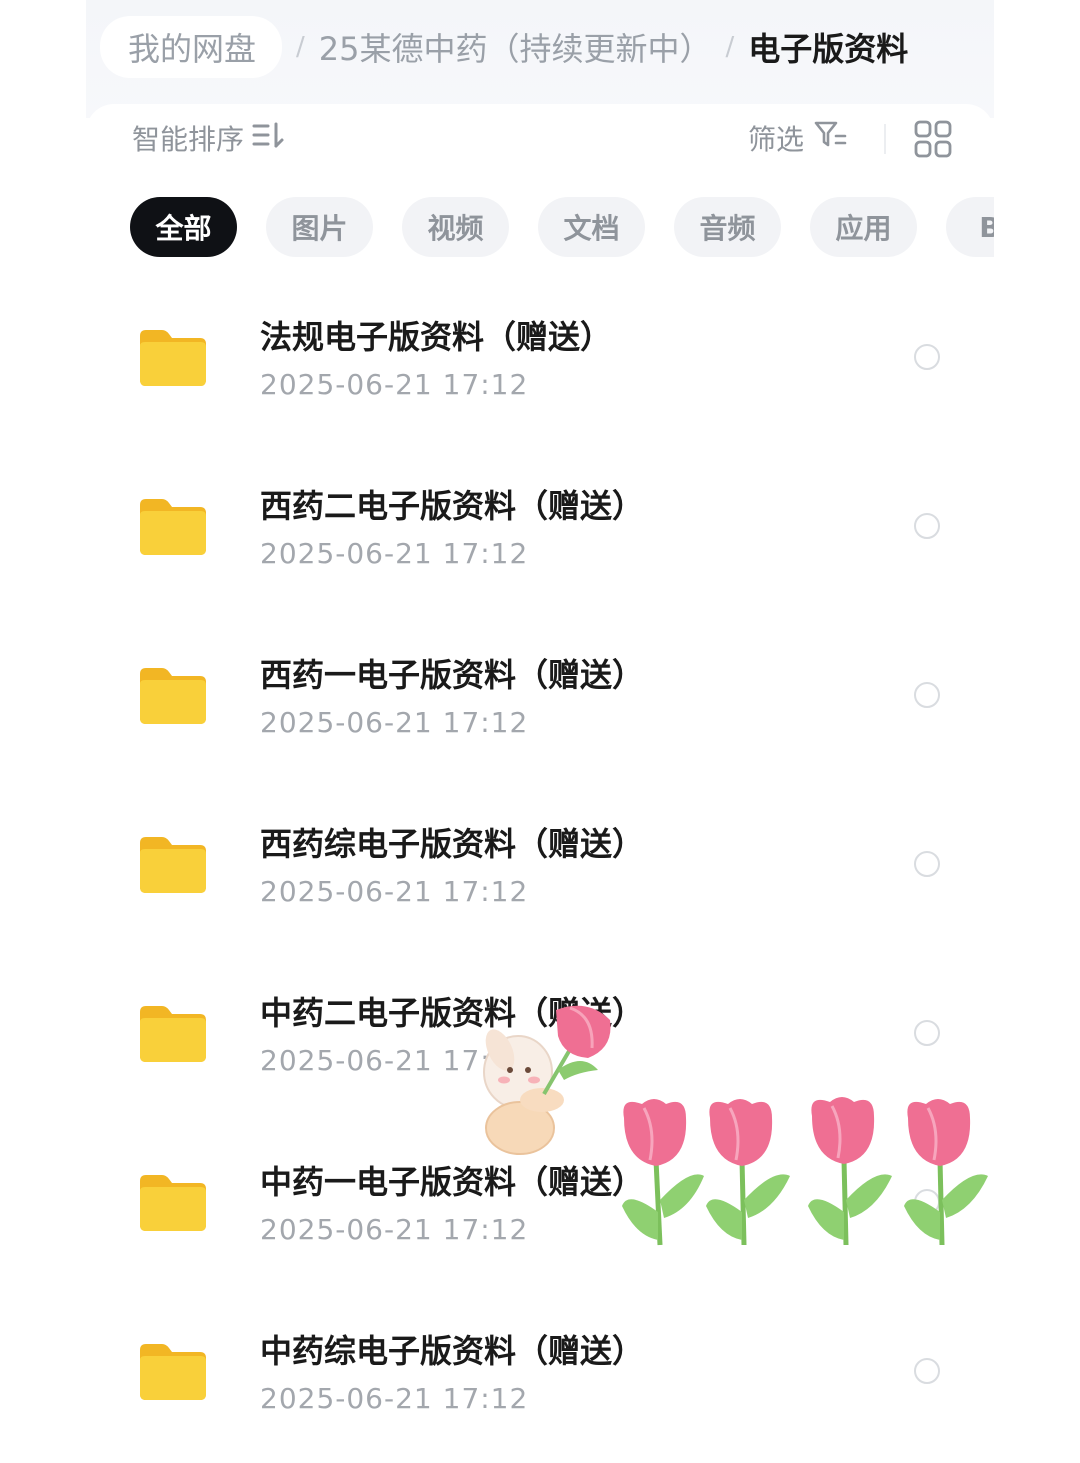 The width and height of the screenshot is (1080, 1463). Describe the element at coordinates (515, 47) in the screenshot. I see `breadcrumb-parent: 25某德中药（持续更新中）` at that location.